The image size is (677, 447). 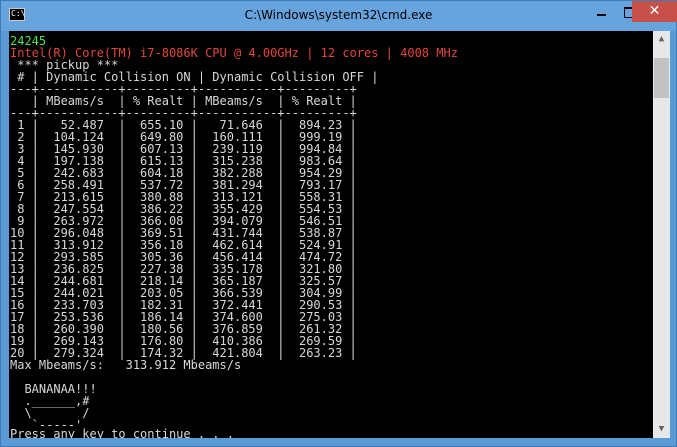 I want to click on console-line-prompt: Press any key to continue . . ., so click(x=122, y=432).